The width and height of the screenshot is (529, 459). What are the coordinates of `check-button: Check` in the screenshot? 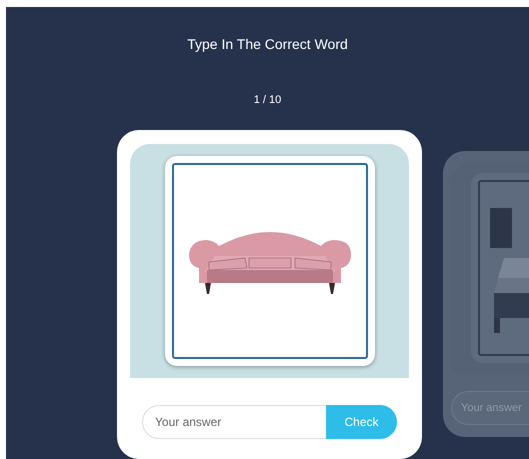 It's located at (361, 422).